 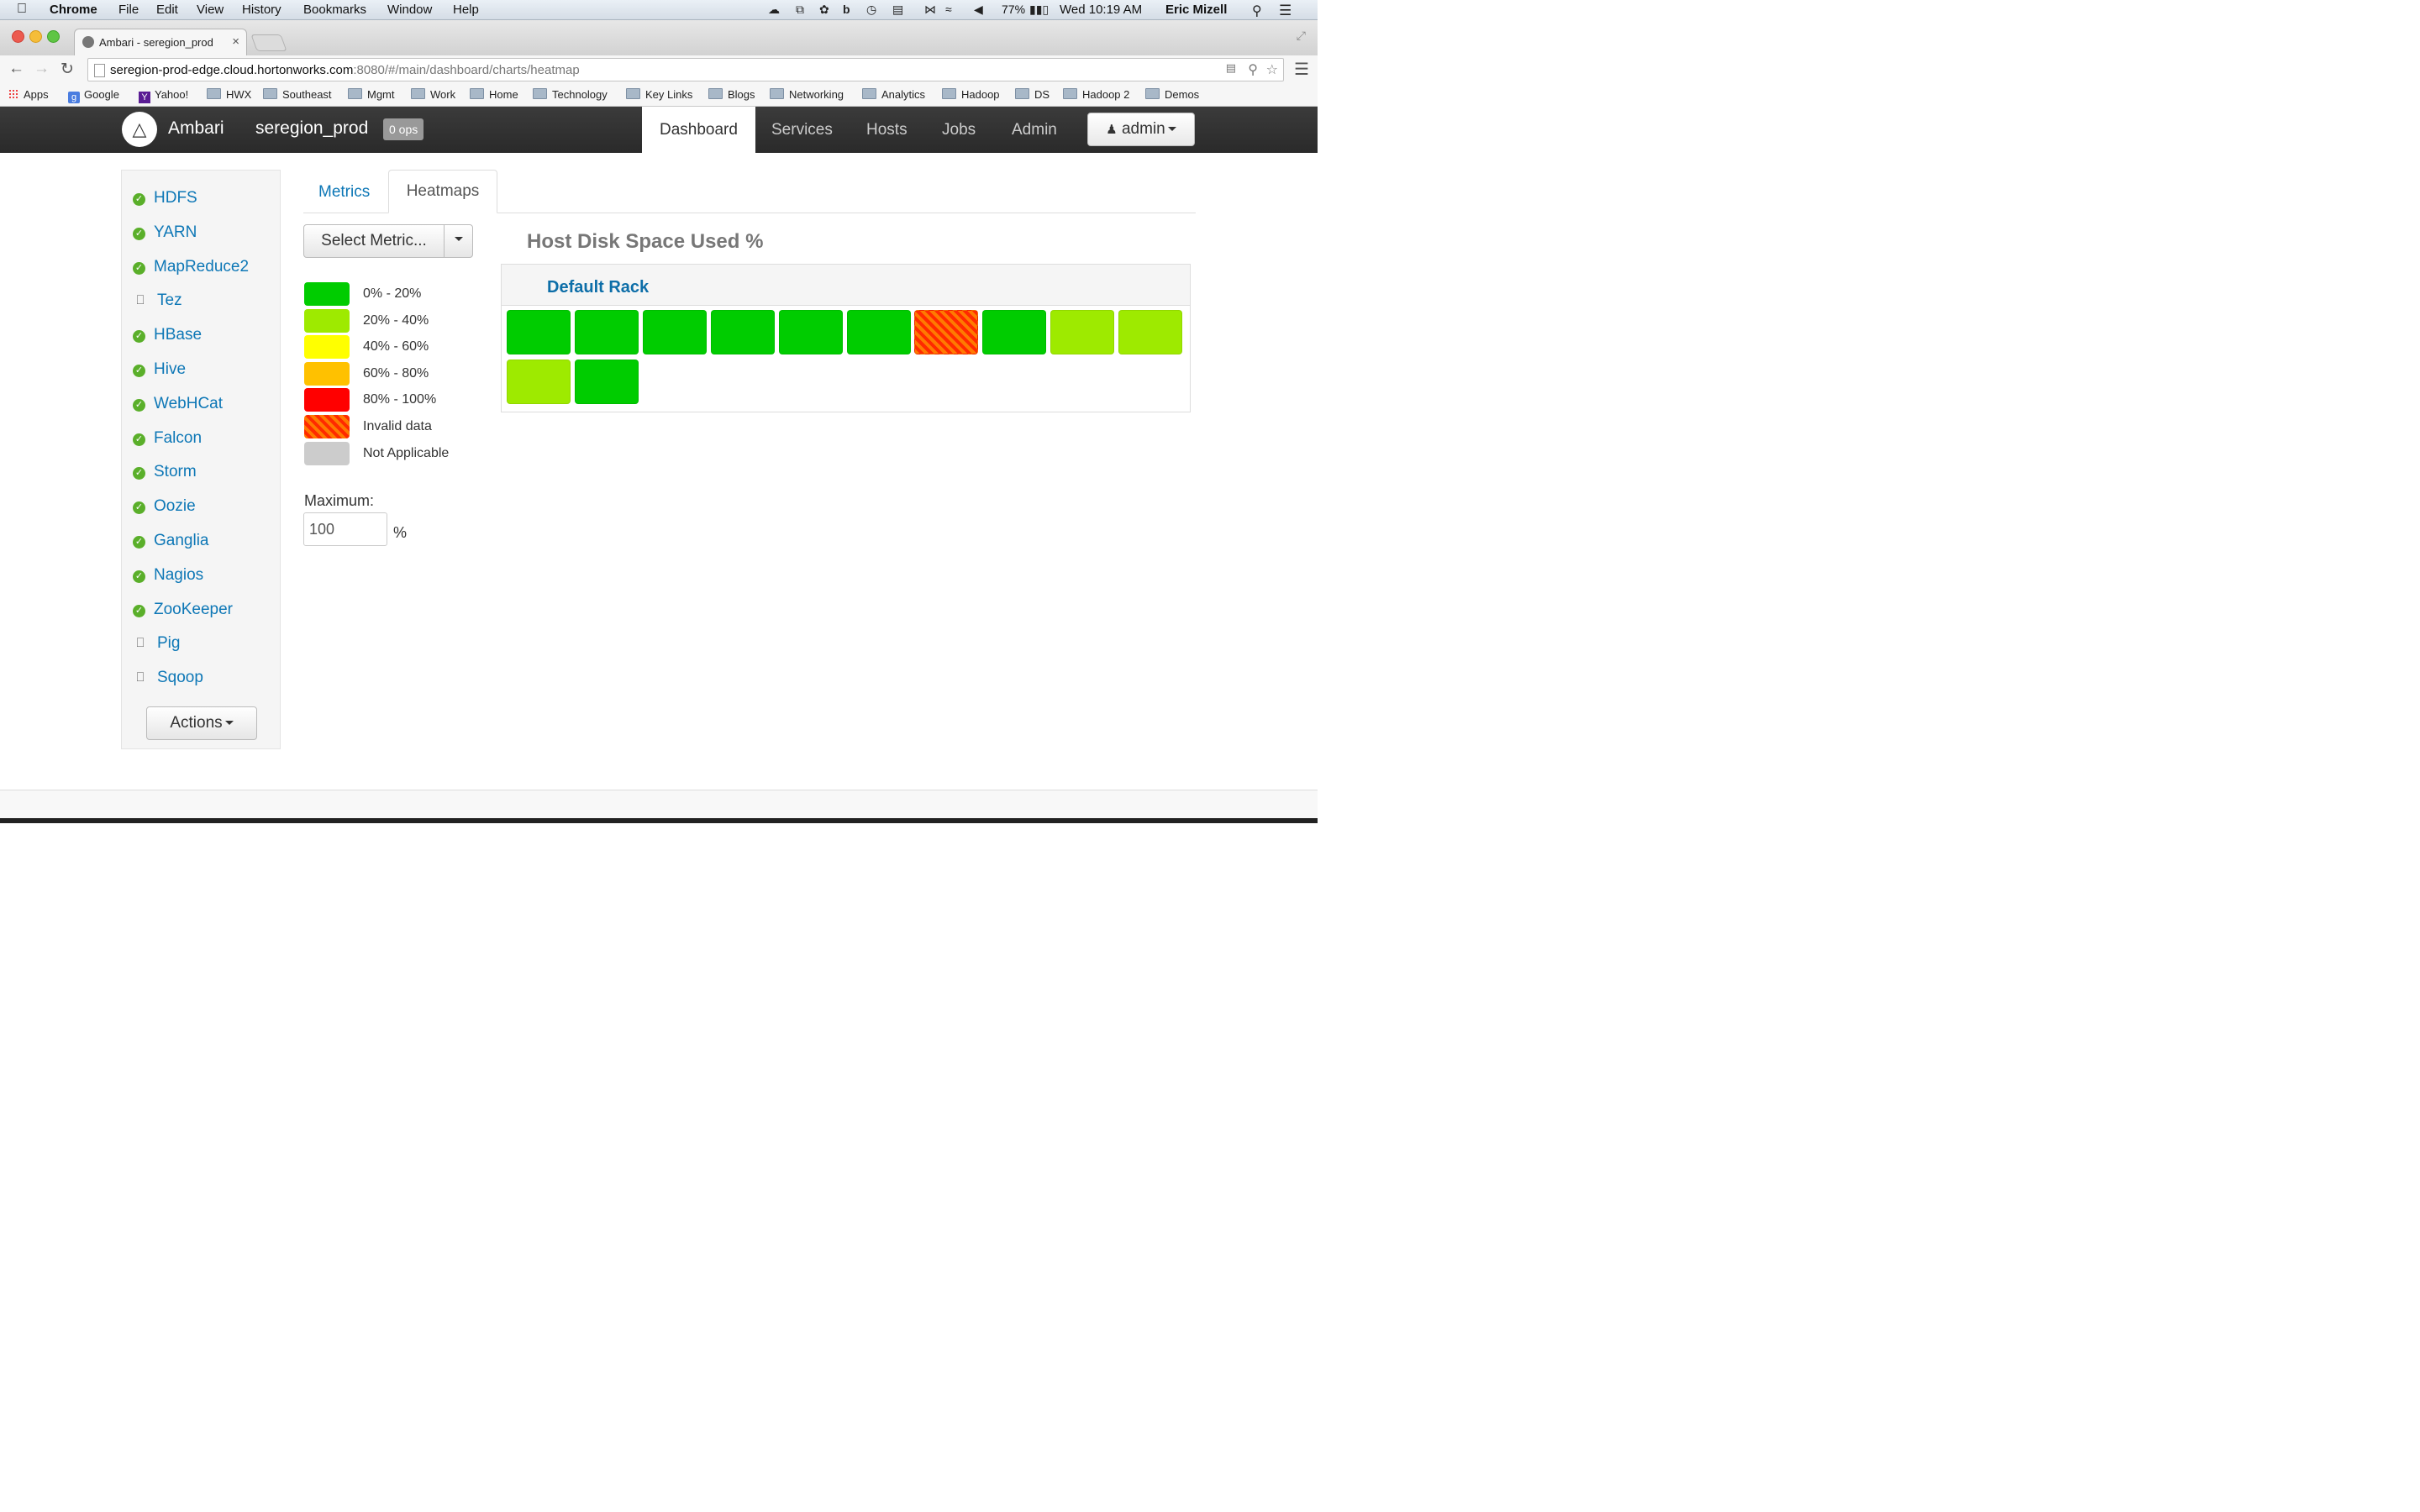 What do you see at coordinates (159, 370) in the screenshot?
I see `sidebar-service-hive: ✓ Hive` at bounding box center [159, 370].